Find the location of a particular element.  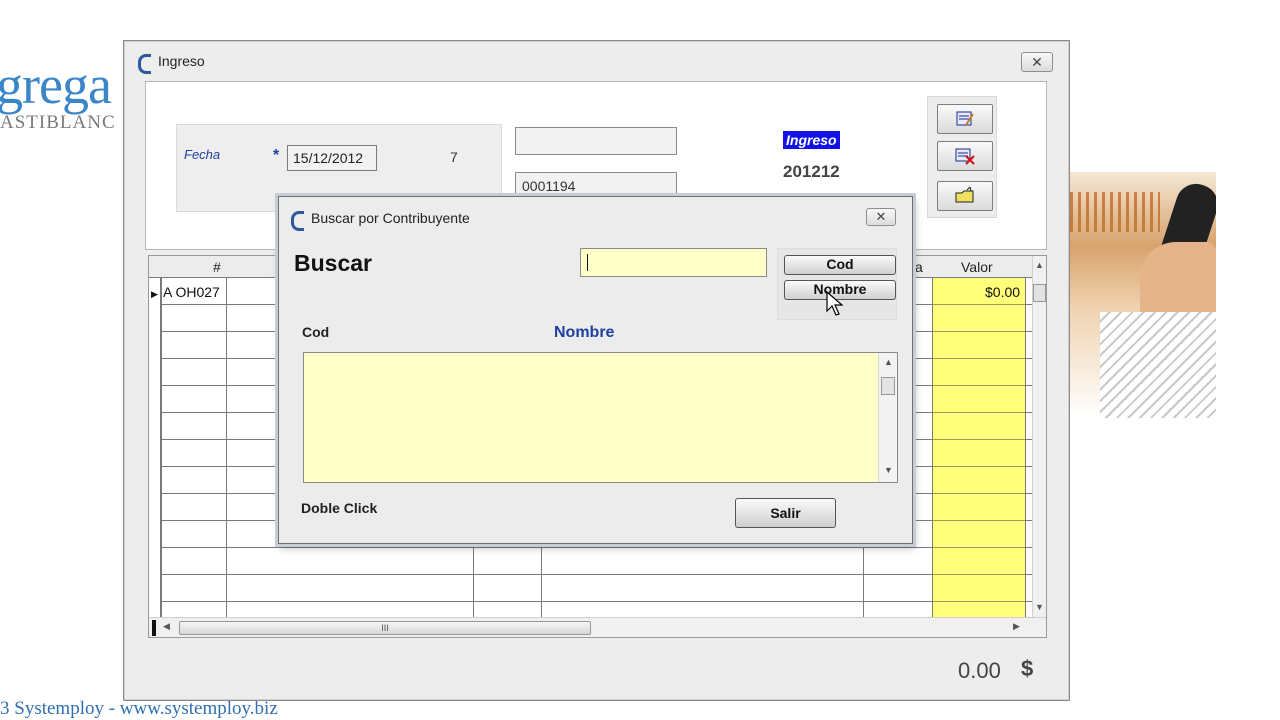

fecha-field: 15/12/2012 is located at coordinates (332, 158).